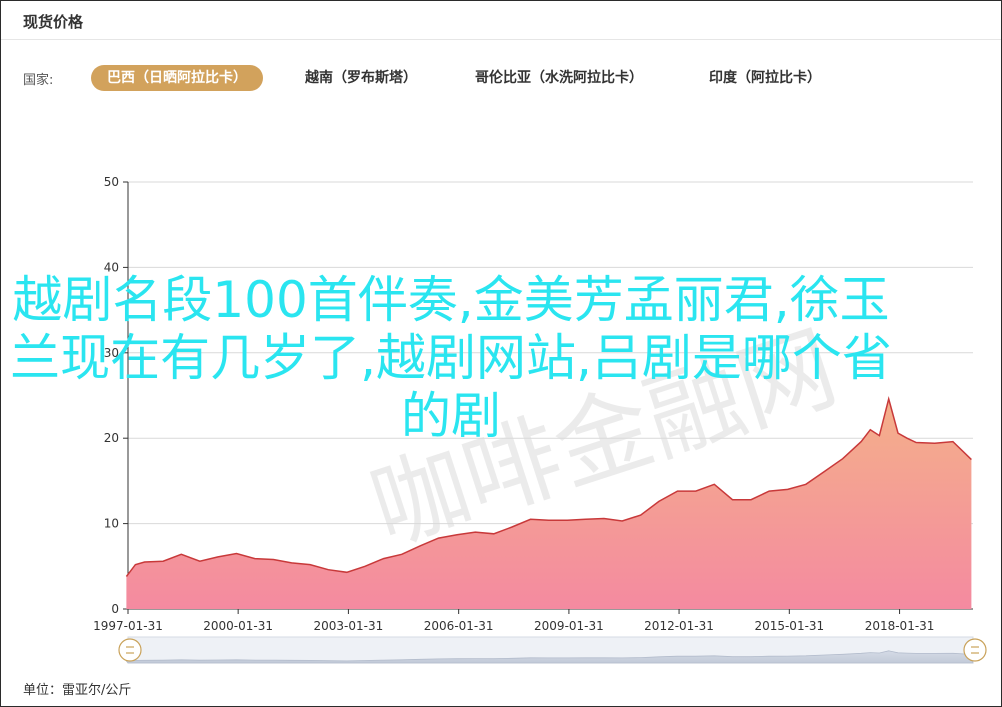 The height and width of the screenshot is (707, 1002). I want to click on x-tick-label-2015-01-31: 2015-01-31, so click(789, 626).